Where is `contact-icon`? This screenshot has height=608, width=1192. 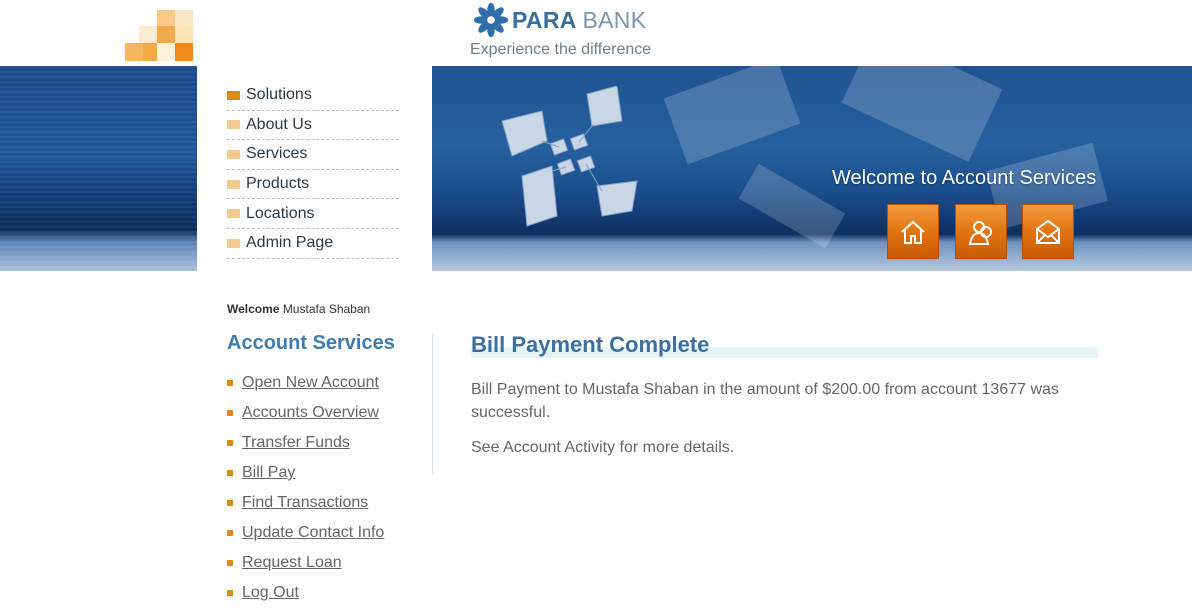 contact-icon is located at coordinates (1048, 231).